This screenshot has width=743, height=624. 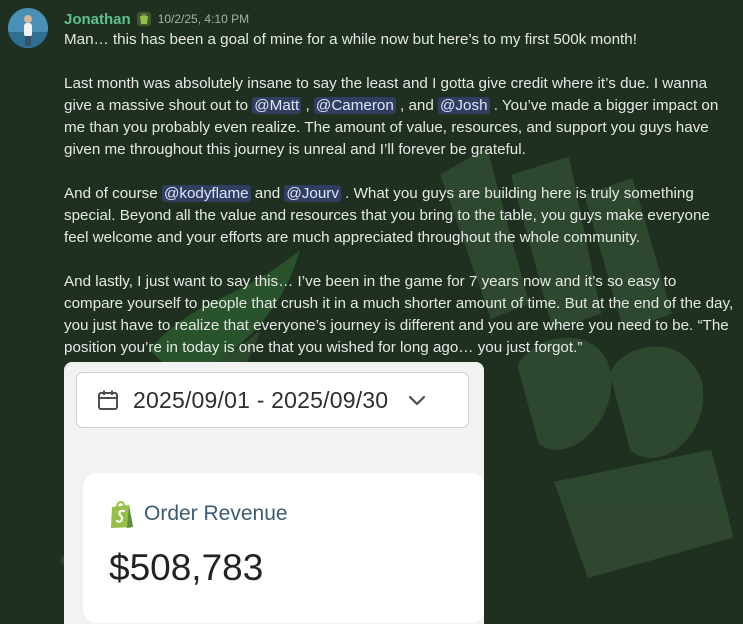 I want to click on message-header: Jonathan 10/2/25, 4:10 PM, so click(x=156, y=19).